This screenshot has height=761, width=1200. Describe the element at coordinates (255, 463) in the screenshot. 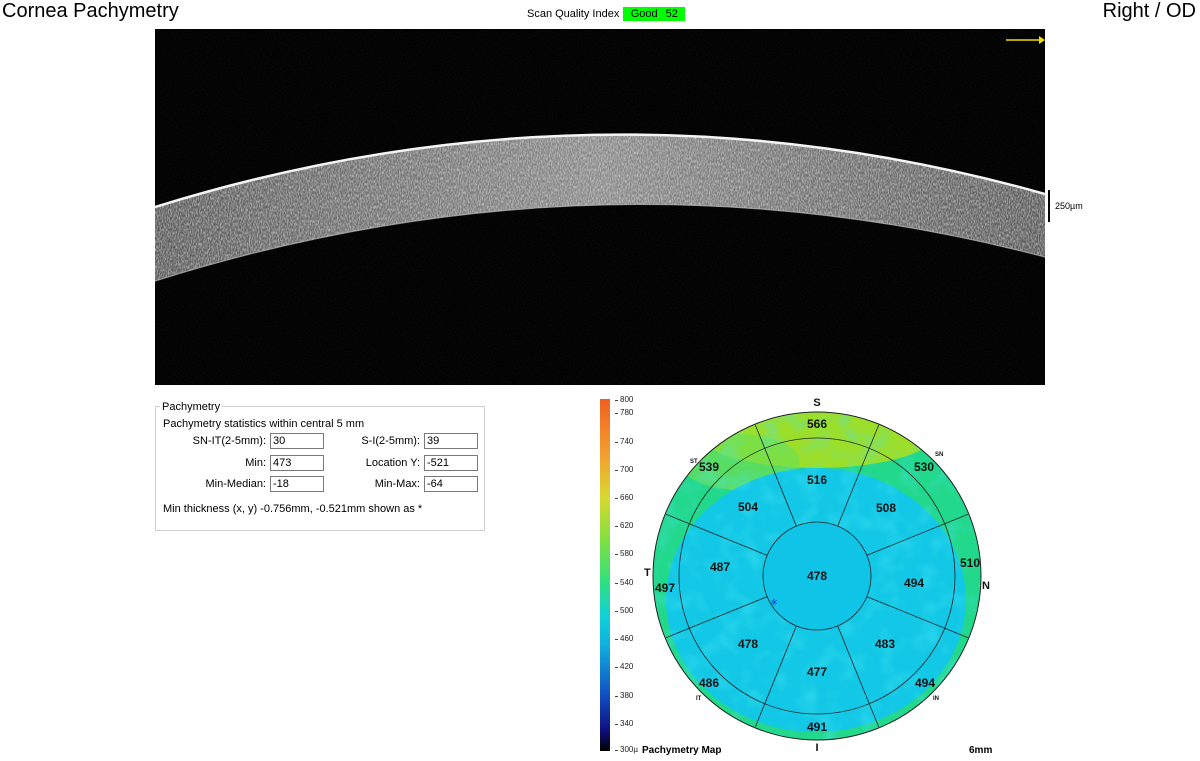

I see `field-label-min: Min:` at that location.